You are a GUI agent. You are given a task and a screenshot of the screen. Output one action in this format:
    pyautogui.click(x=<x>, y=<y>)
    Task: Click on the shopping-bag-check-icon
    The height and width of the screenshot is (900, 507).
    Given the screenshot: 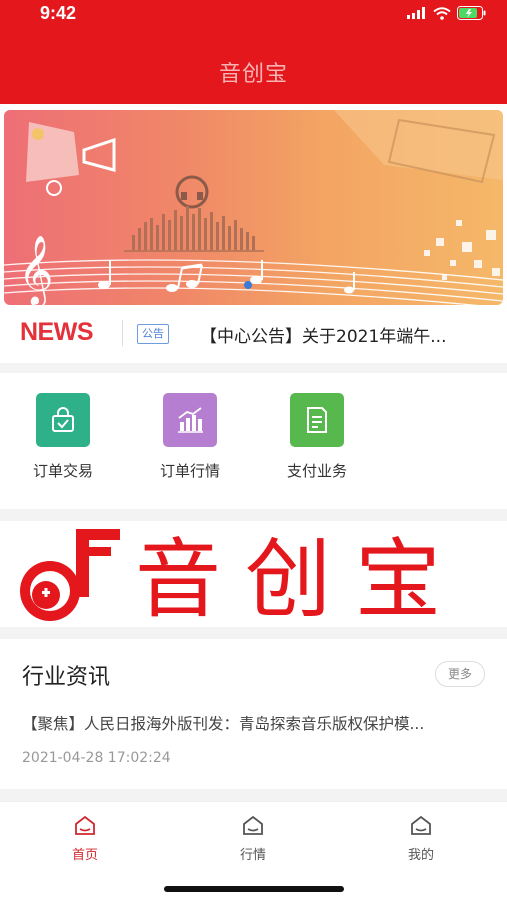 What is the action you would take?
    pyautogui.click(x=63, y=420)
    